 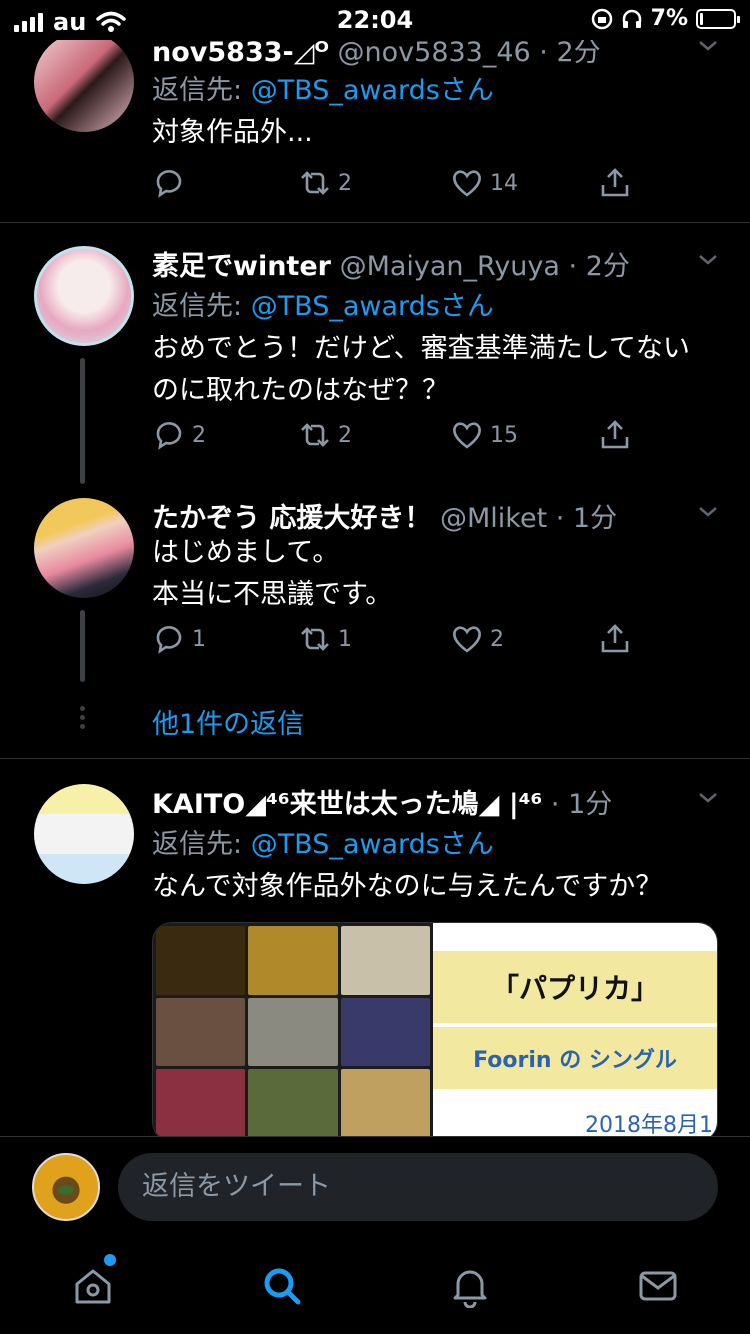 What do you see at coordinates (110, 1260) in the screenshot?
I see `notification-dot` at bounding box center [110, 1260].